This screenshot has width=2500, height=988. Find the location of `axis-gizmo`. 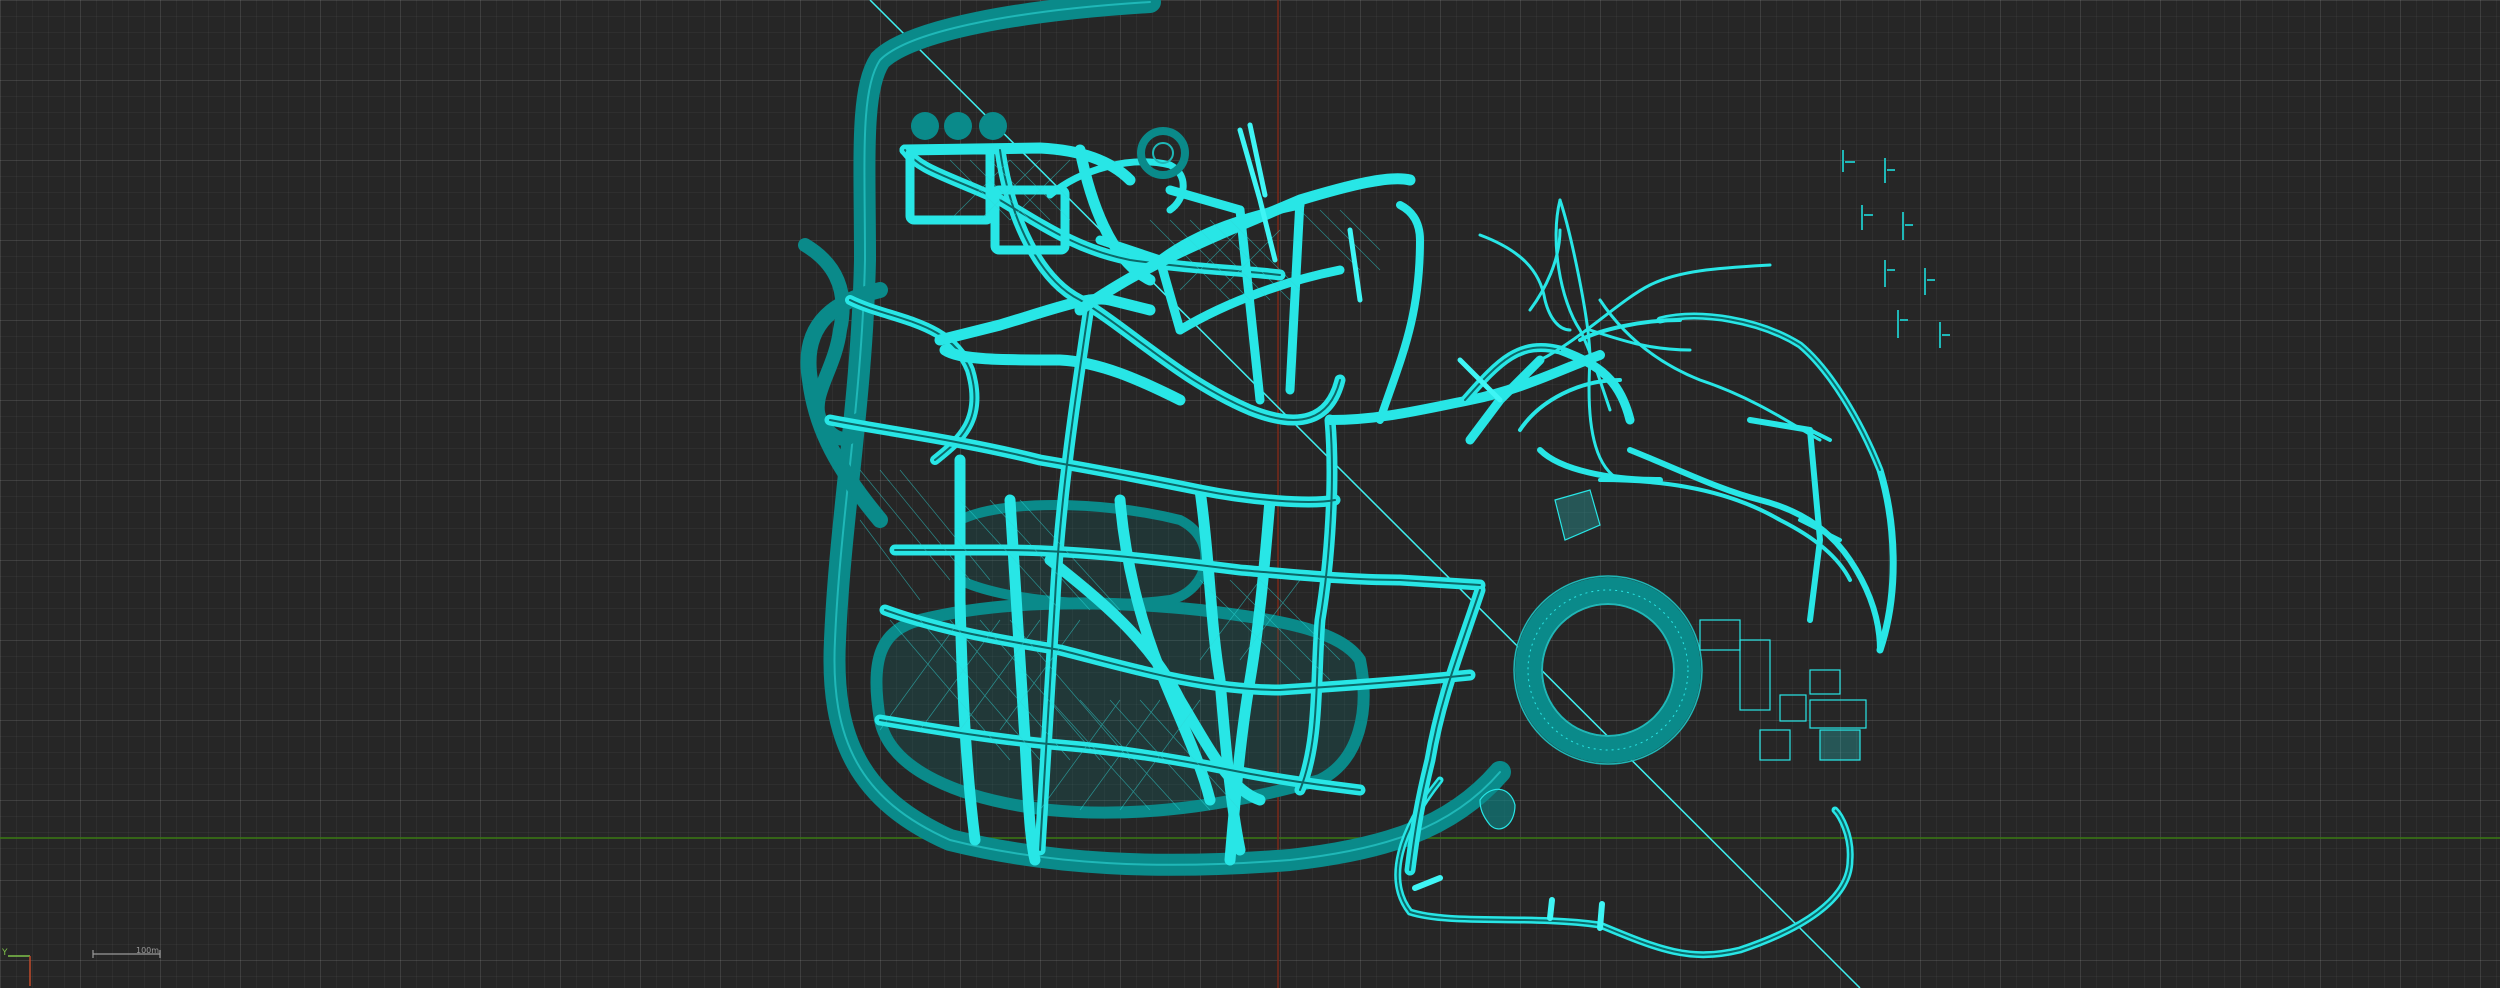

axis-gizmo is located at coordinates (19, 970).